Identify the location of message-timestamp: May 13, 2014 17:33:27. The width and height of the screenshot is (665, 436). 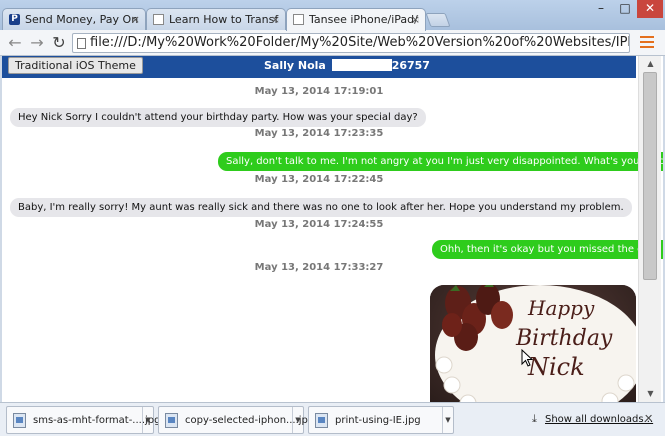
(319, 267).